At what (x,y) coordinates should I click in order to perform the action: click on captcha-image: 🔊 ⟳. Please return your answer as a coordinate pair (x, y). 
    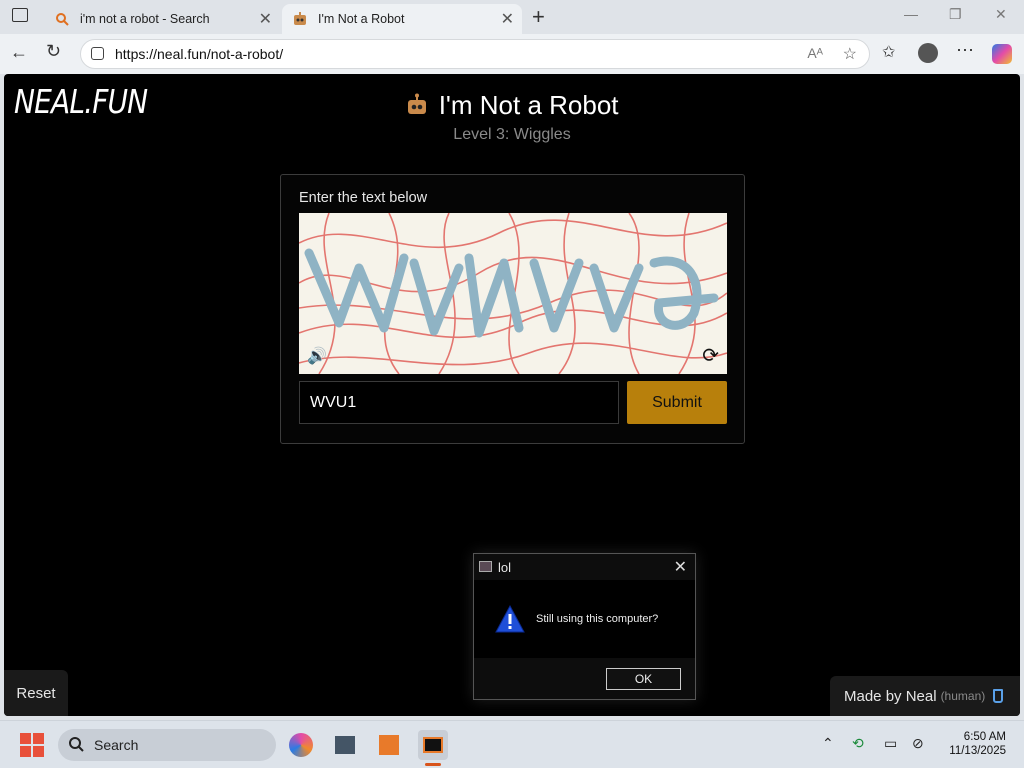
    Looking at the image, I should click on (513, 293).